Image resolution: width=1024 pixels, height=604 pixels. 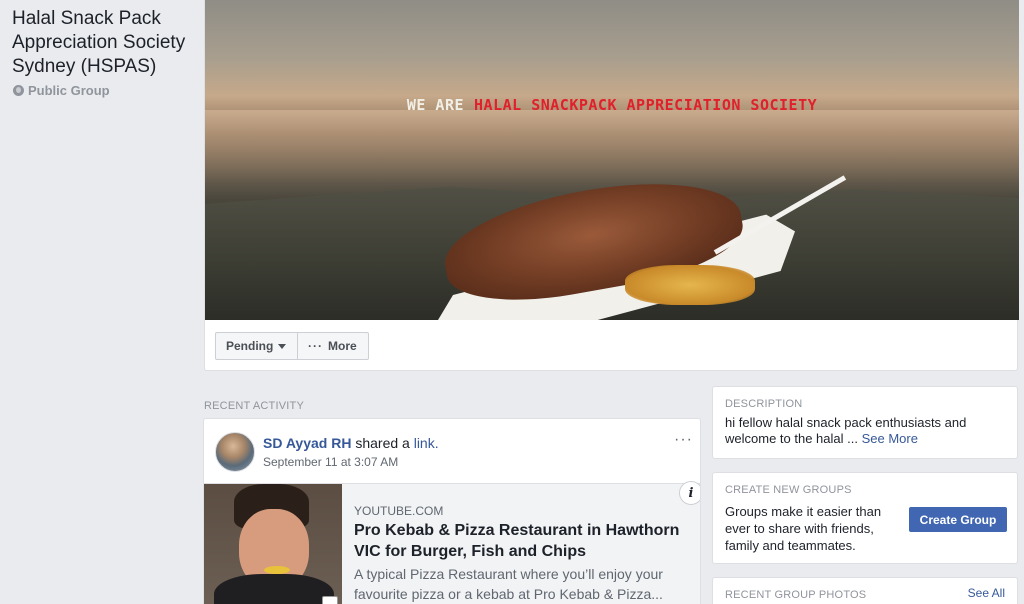 I want to click on recent-activity-heading: RECENT ACTIVITY, so click(x=254, y=406).